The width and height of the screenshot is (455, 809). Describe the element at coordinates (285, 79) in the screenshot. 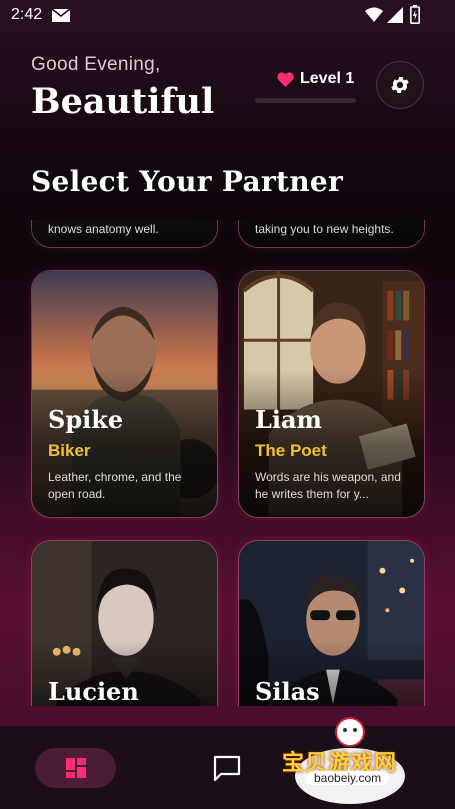

I see `heart-icon` at that location.